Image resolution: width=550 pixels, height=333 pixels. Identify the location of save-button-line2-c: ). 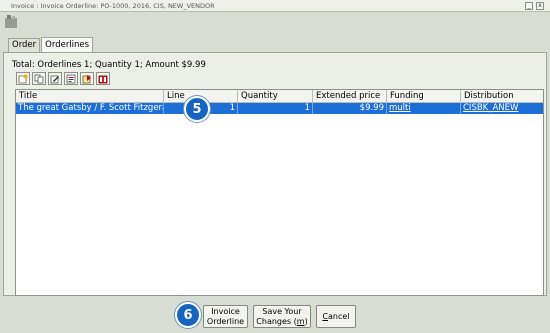
(306, 321).